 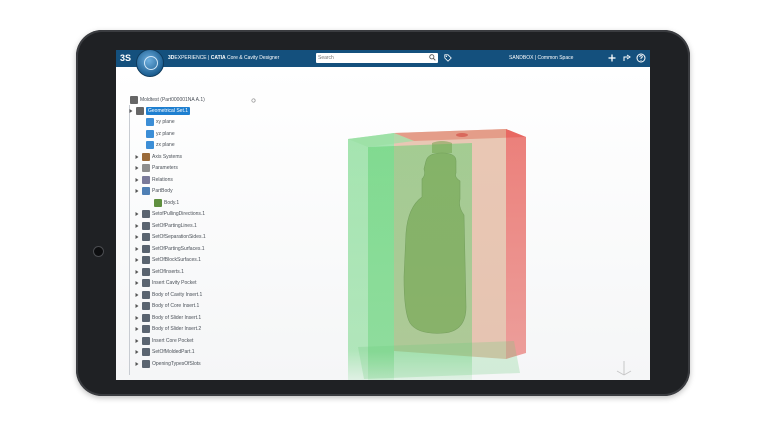 What do you see at coordinates (162, 179) in the screenshot?
I see `tree-item-label: Relations` at bounding box center [162, 179].